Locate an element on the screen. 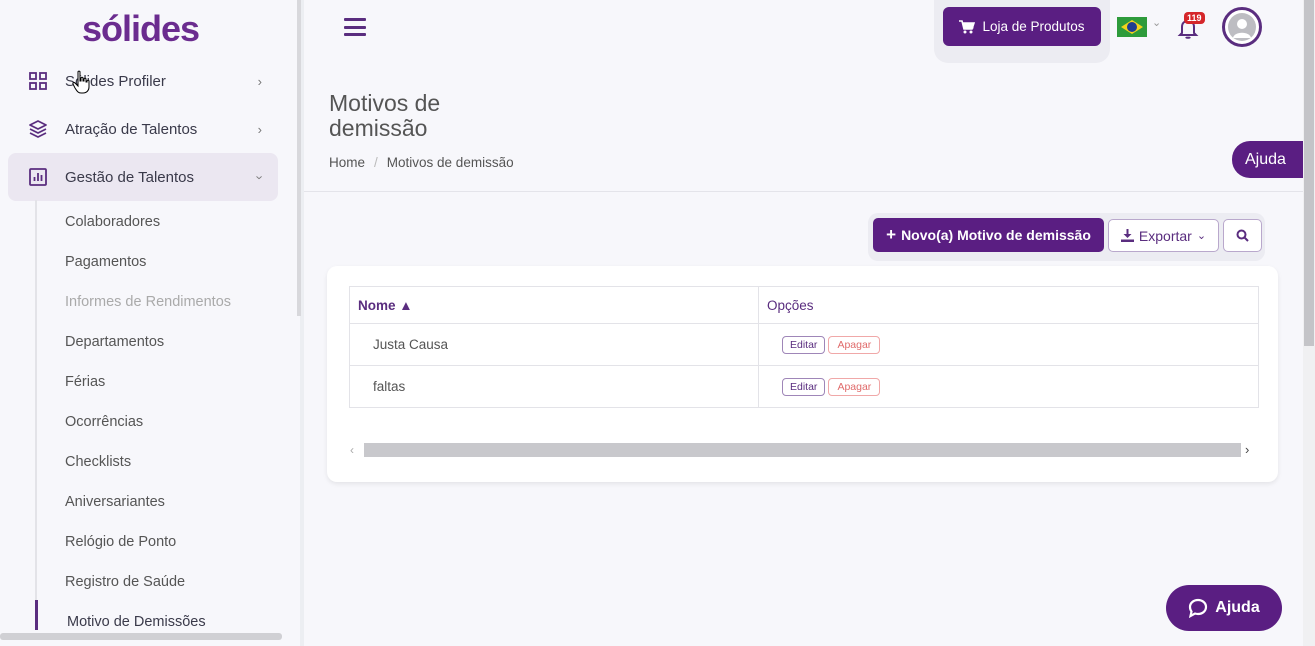  new-button-label: Novo(a) Motivo de demissão is located at coordinates (996, 235).